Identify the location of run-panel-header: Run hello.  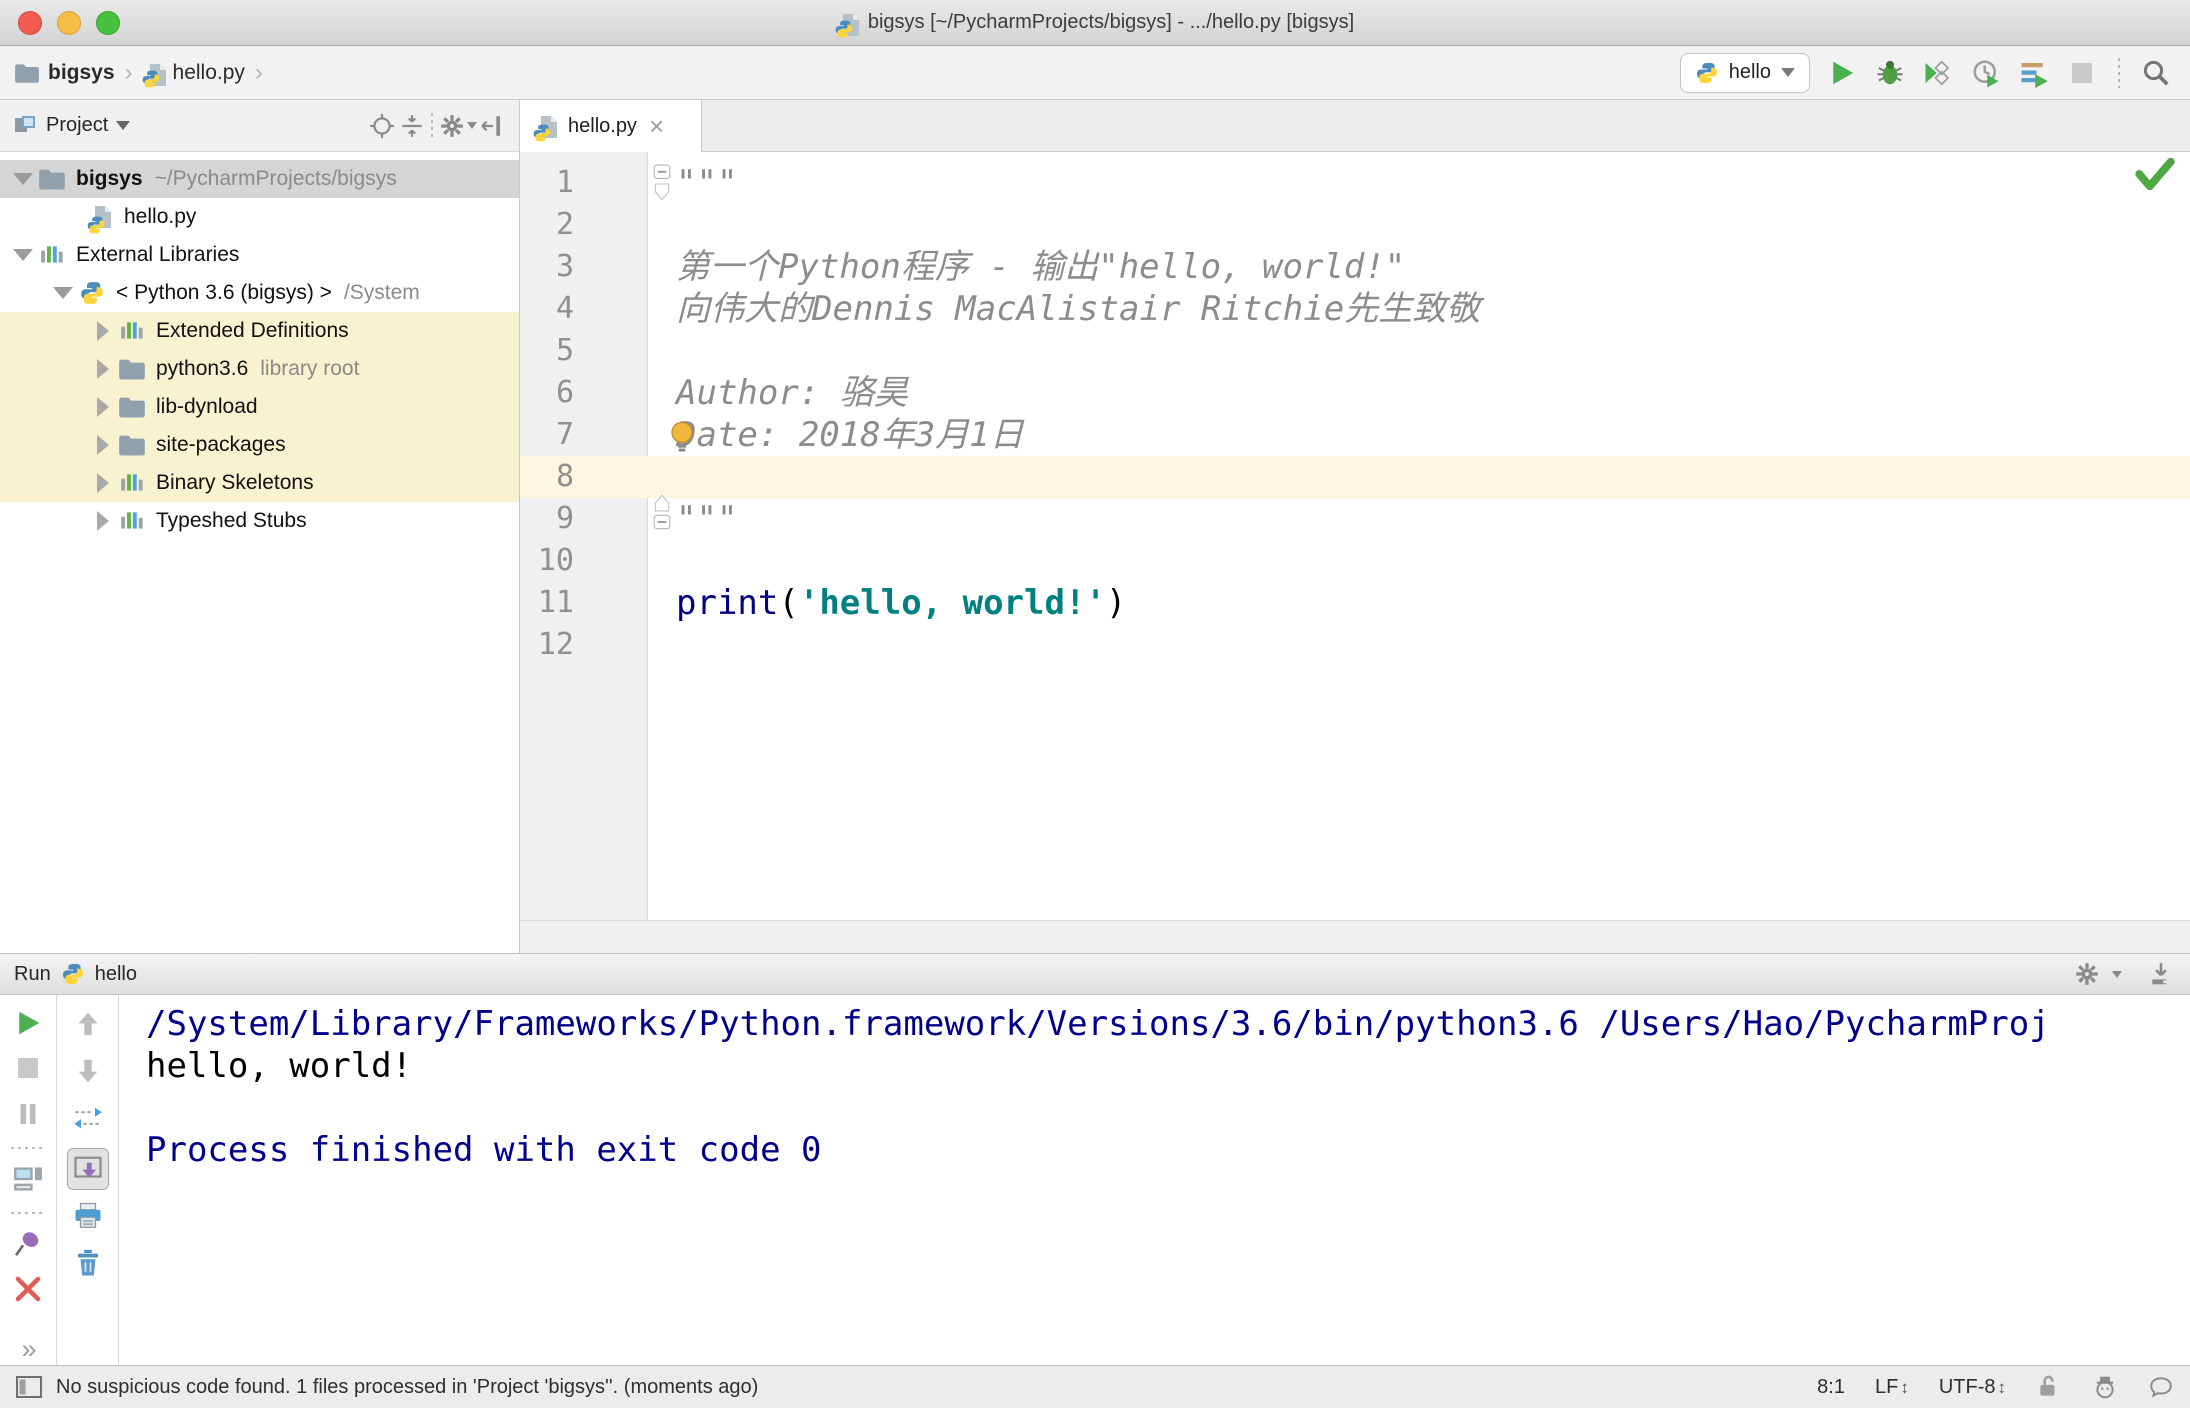
(1095, 974).